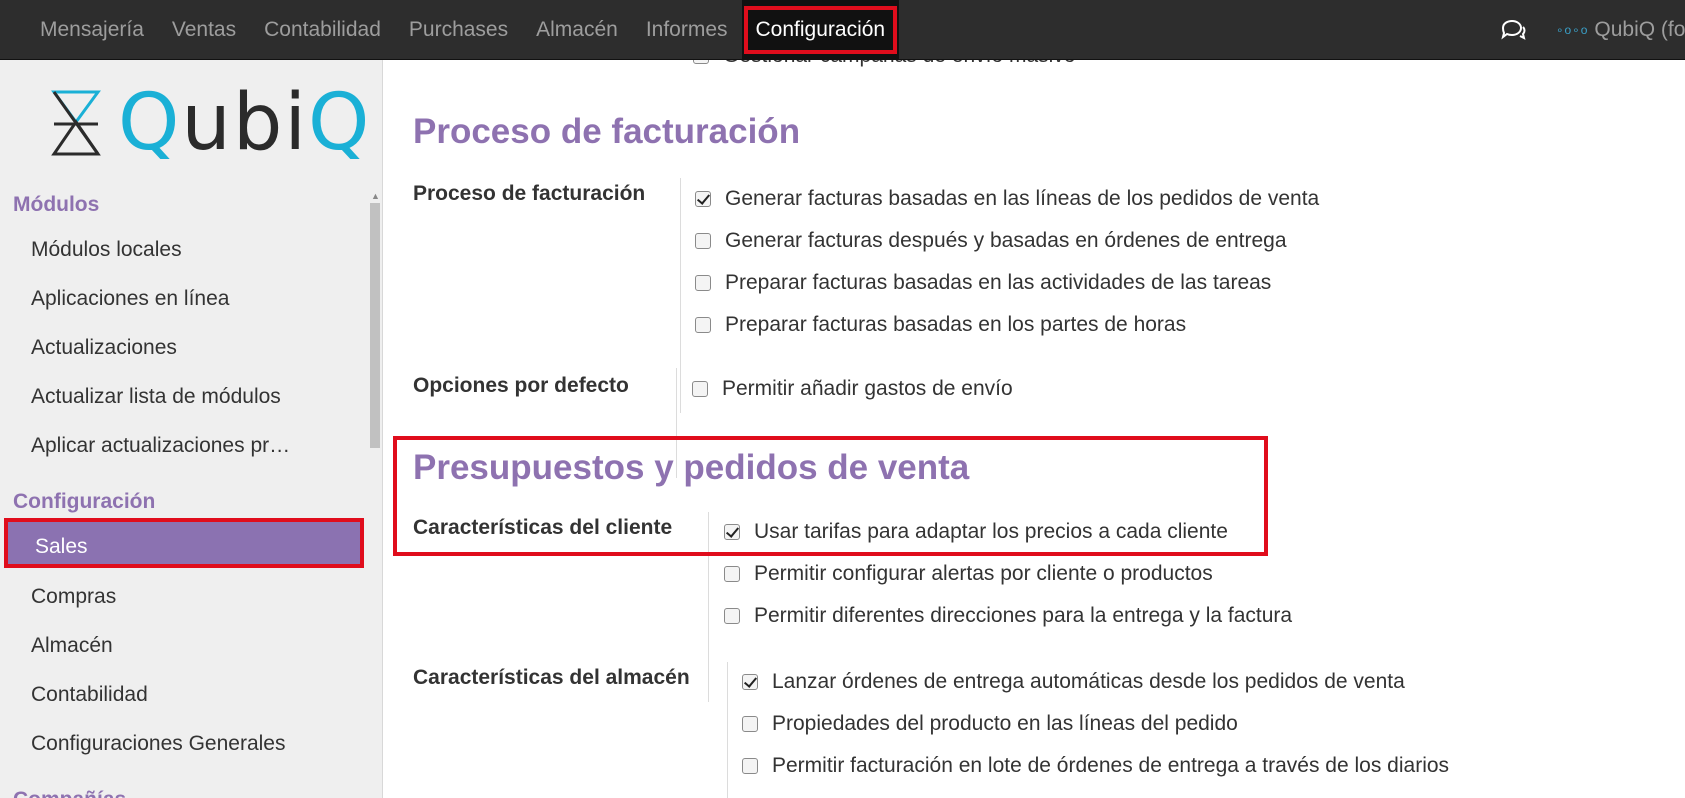 The width and height of the screenshot is (1685, 798). What do you see at coordinates (104, 348) in the screenshot?
I see `sidebar-item-actualizaciones: Actualizaciones` at bounding box center [104, 348].